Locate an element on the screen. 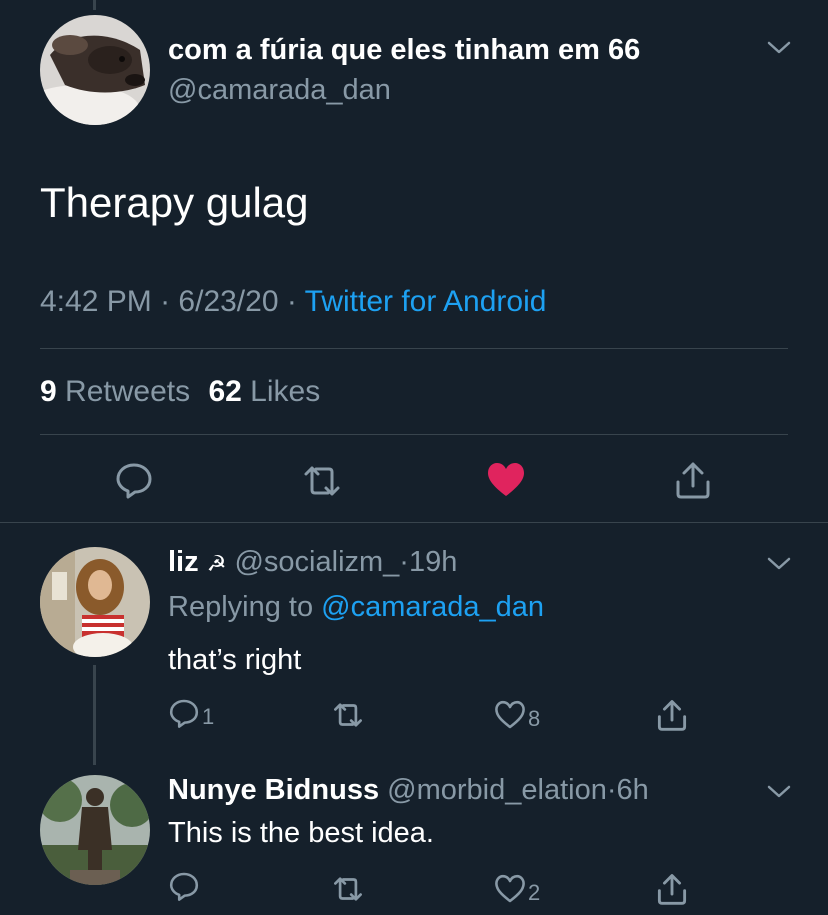 This screenshot has height=915, width=828. reply-header: Nunye Bidnuss @morbid_elation·6h is located at coordinates (408, 790).